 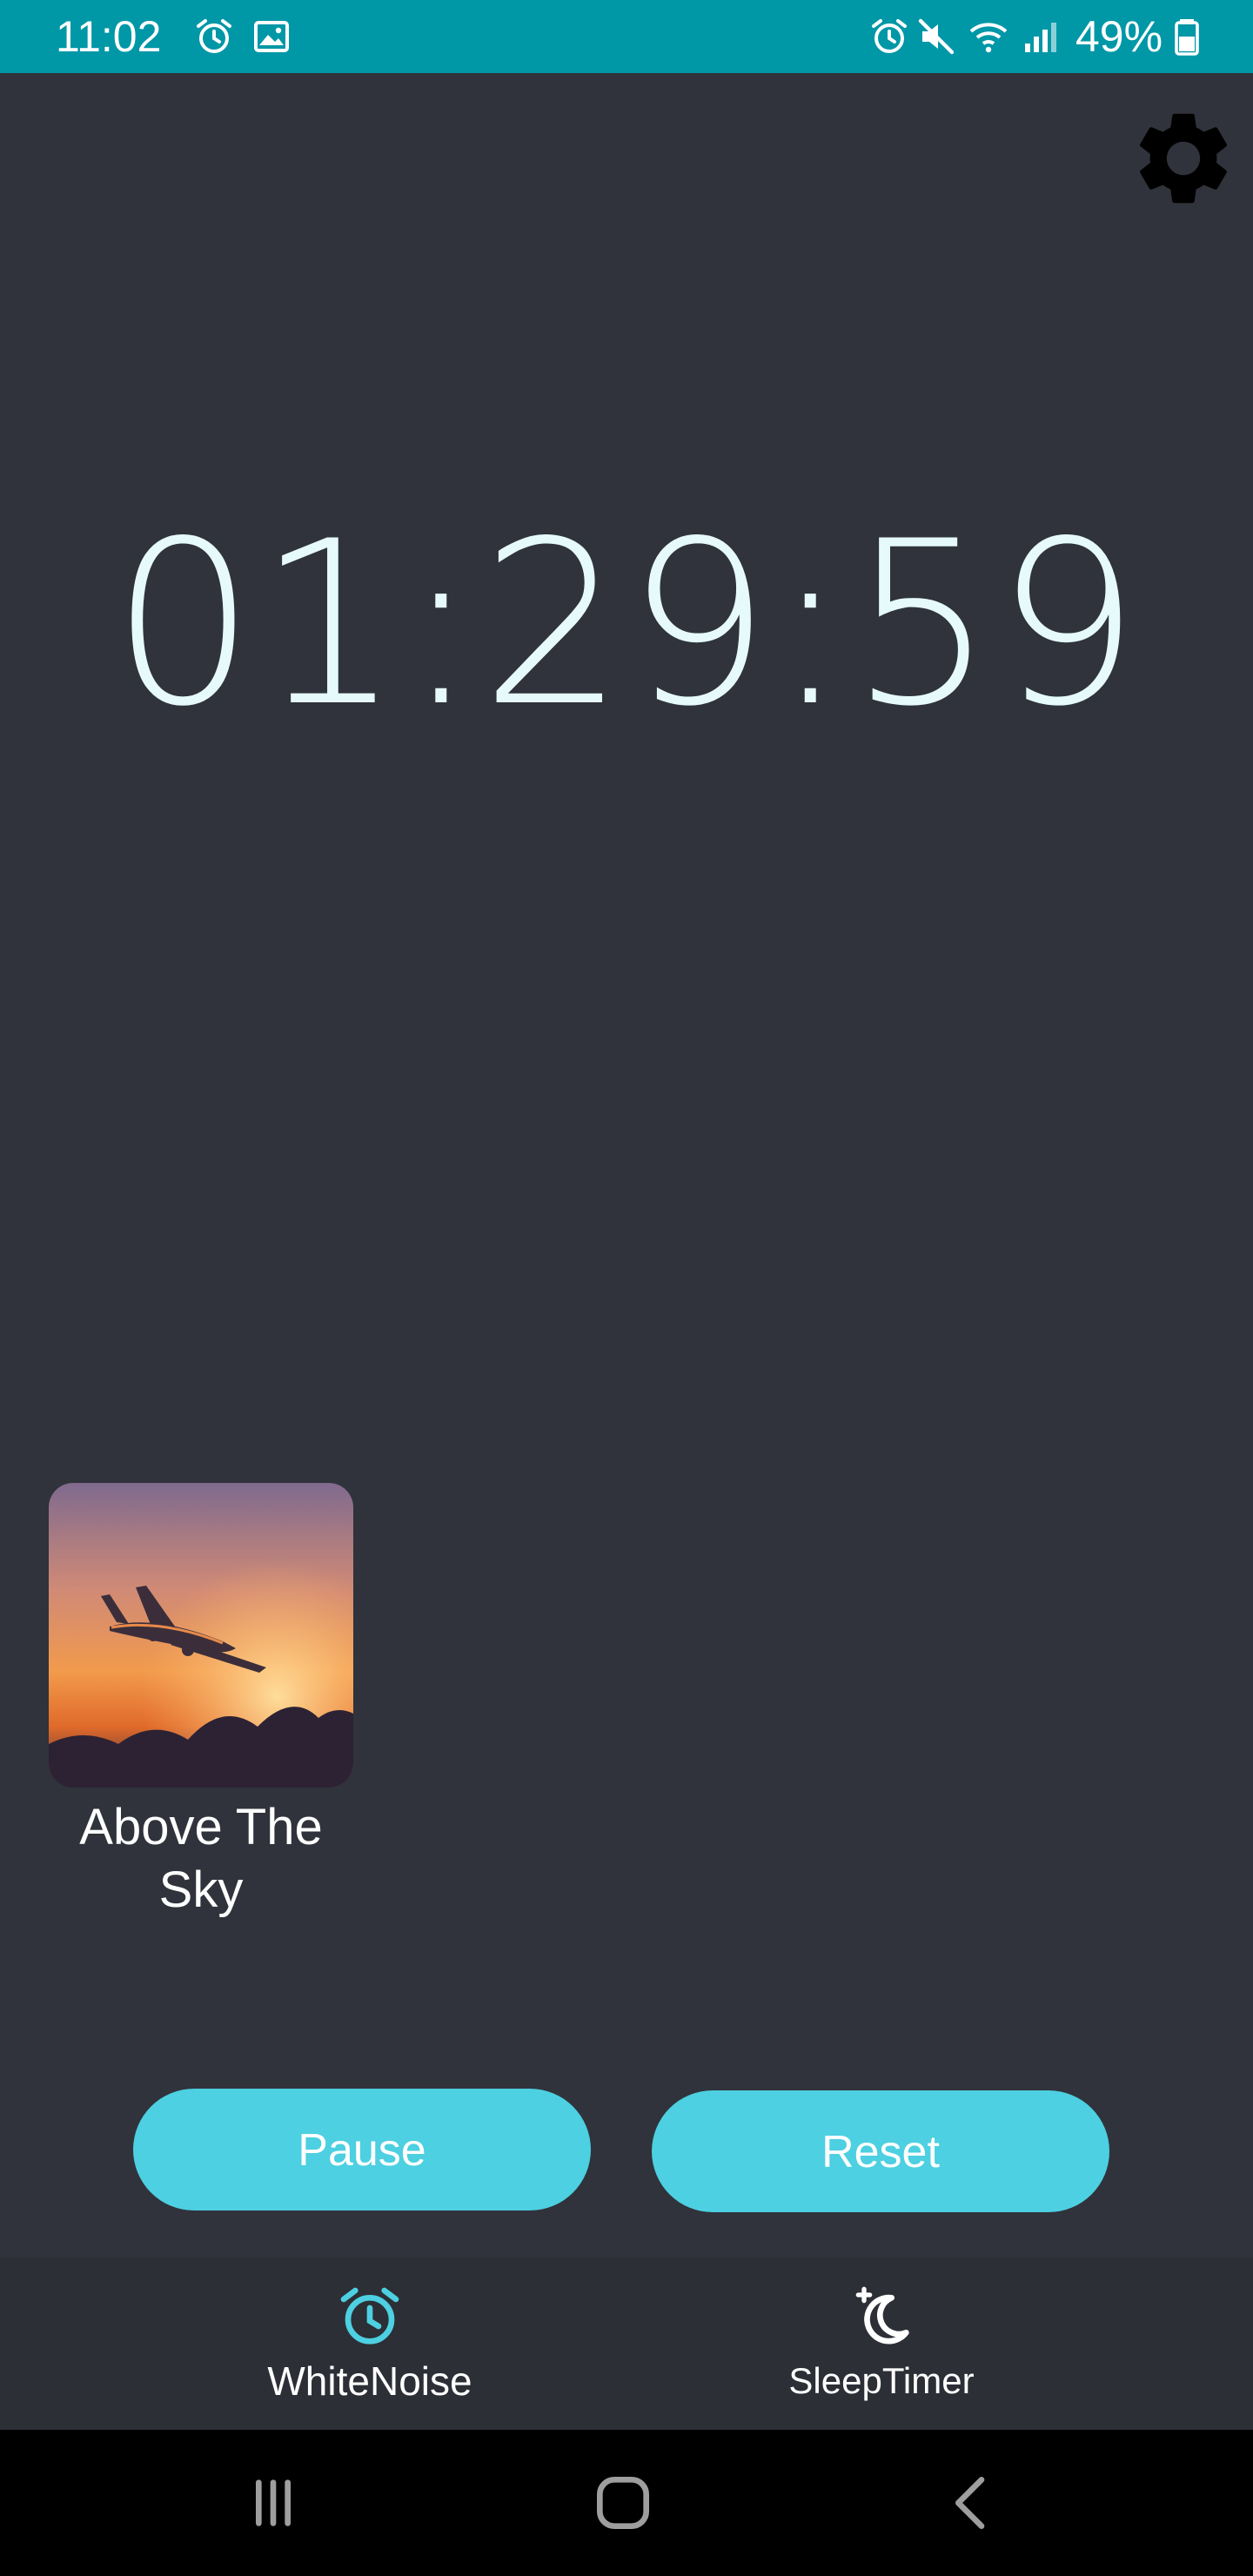 What do you see at coordinates (362, 2149) in the screenshot?
I see `pause-button: Pause` at bounding box center [362, 2149].